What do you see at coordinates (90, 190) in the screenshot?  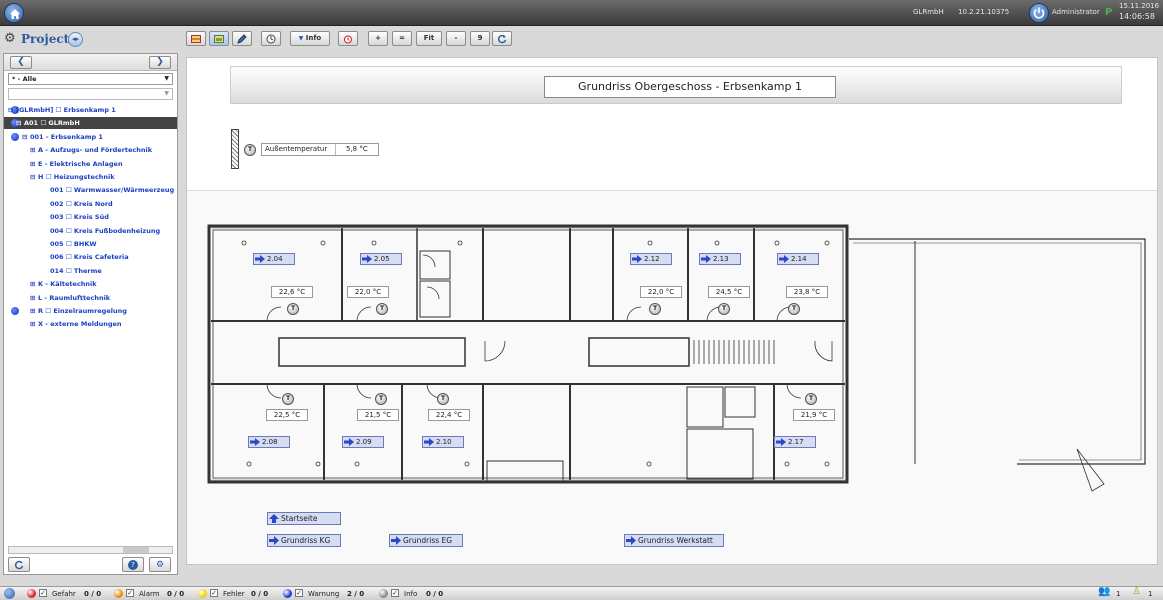 I see `tree-item: 001 ☐ Warmwasser/Wärmeerzeug` at bounding box center [90, 190].